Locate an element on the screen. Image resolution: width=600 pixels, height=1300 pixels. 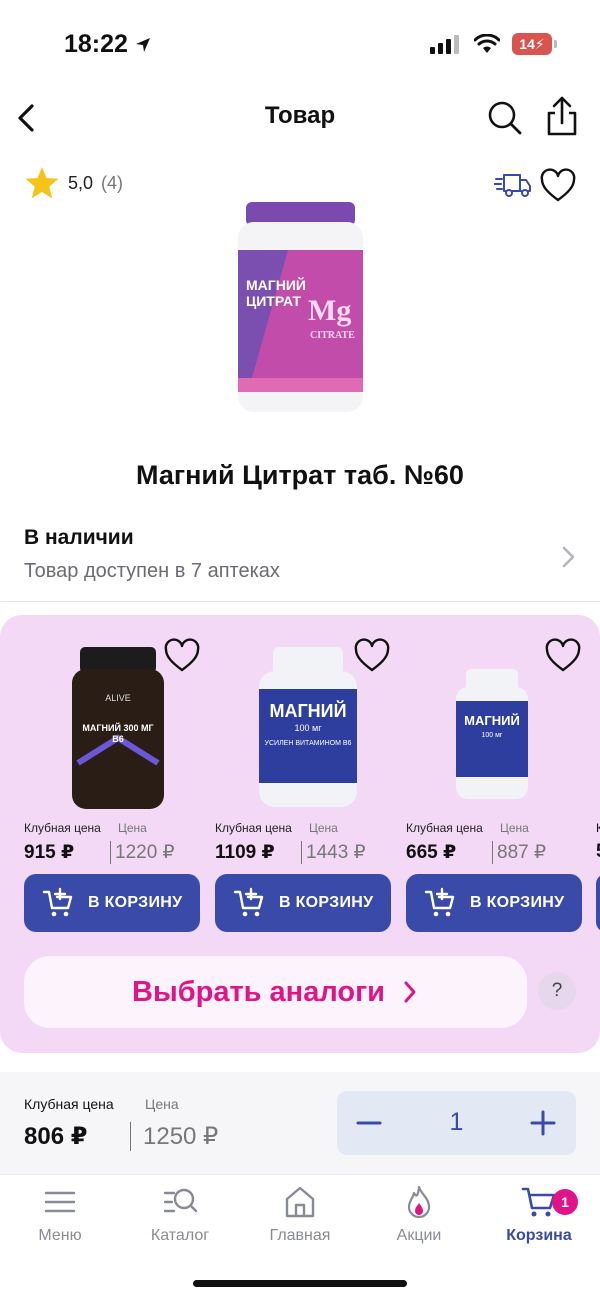
search-icon is located at coordinates (505, 118).